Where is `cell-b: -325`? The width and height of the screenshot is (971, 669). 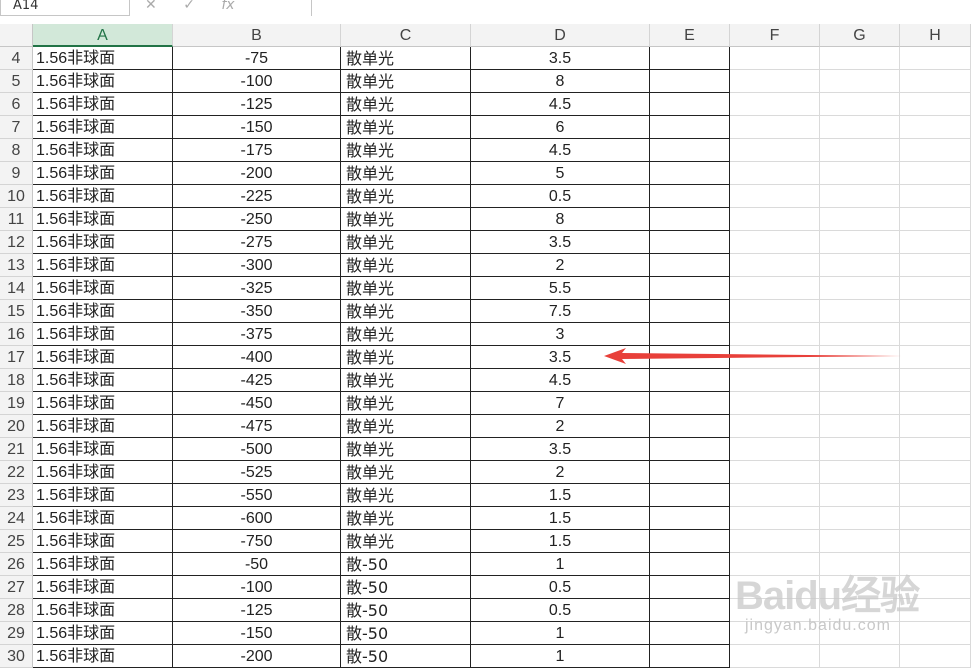
cell-b: -325 is located at coordinates (257, 288).